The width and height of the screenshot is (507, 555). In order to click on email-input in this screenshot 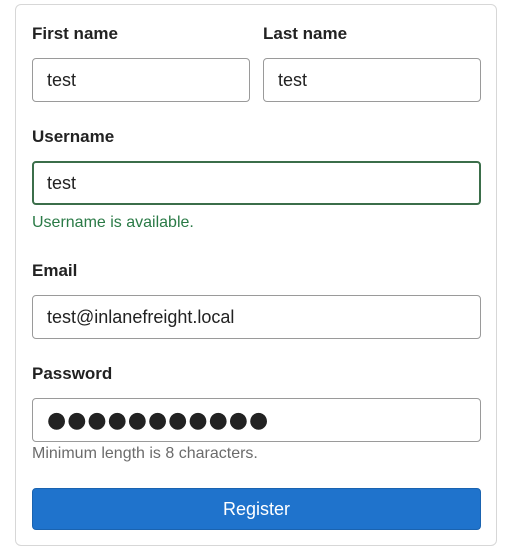, I will do `click(256, 317)`.